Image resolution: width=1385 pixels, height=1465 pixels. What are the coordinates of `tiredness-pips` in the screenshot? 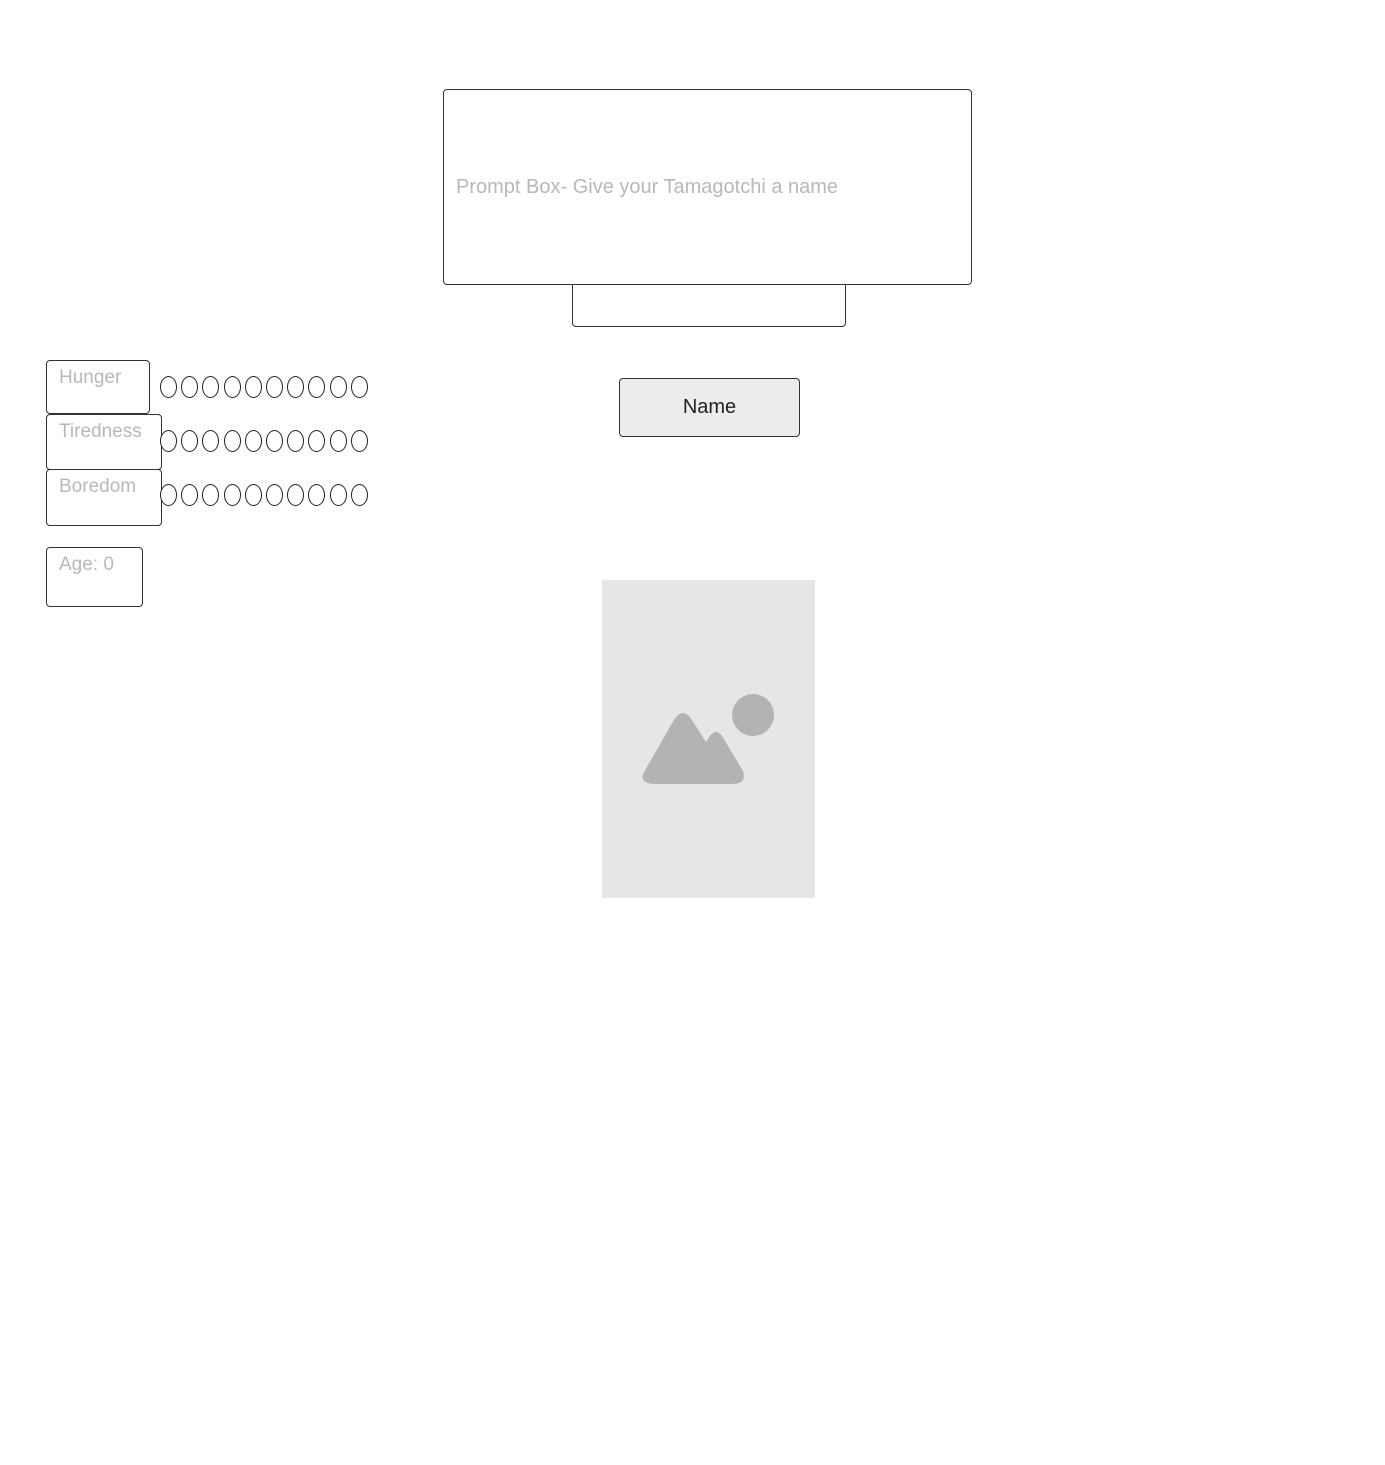 It's located at (266, 441).